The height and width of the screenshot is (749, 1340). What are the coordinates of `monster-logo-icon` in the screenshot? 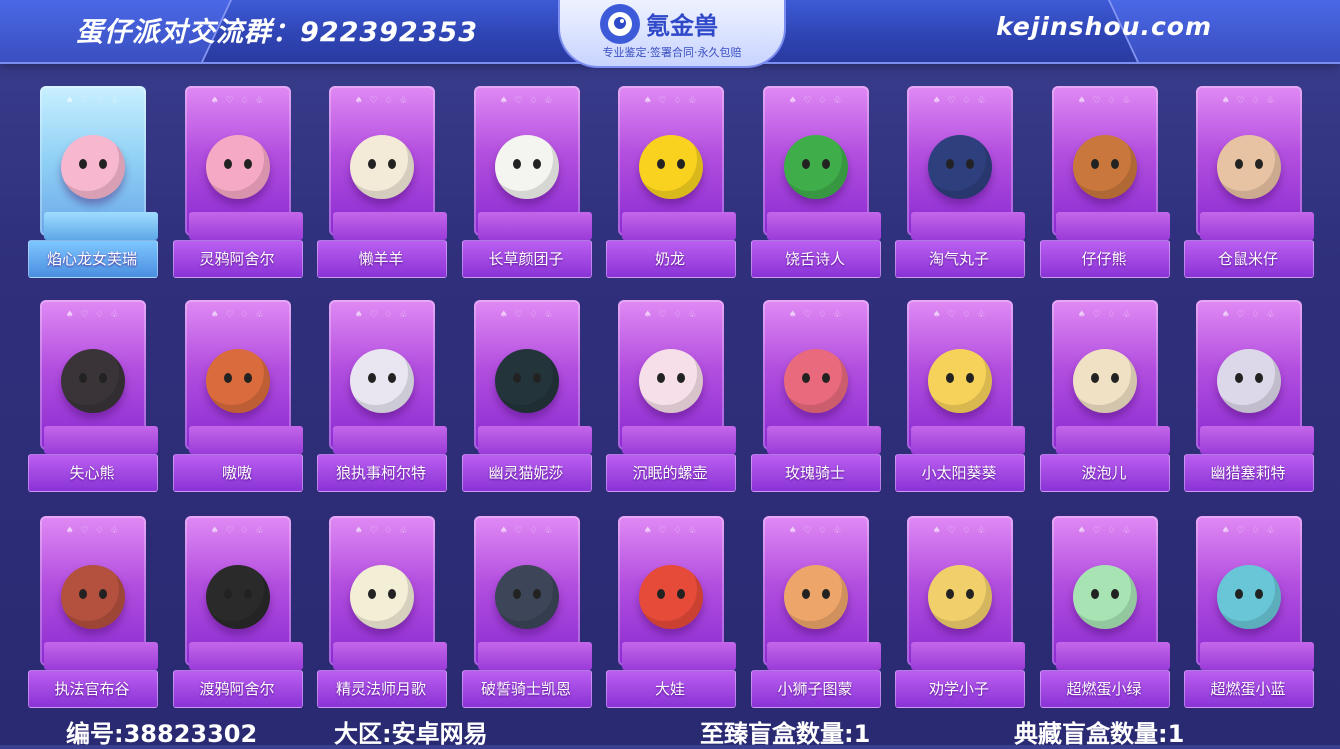 It's located at (620, 24).